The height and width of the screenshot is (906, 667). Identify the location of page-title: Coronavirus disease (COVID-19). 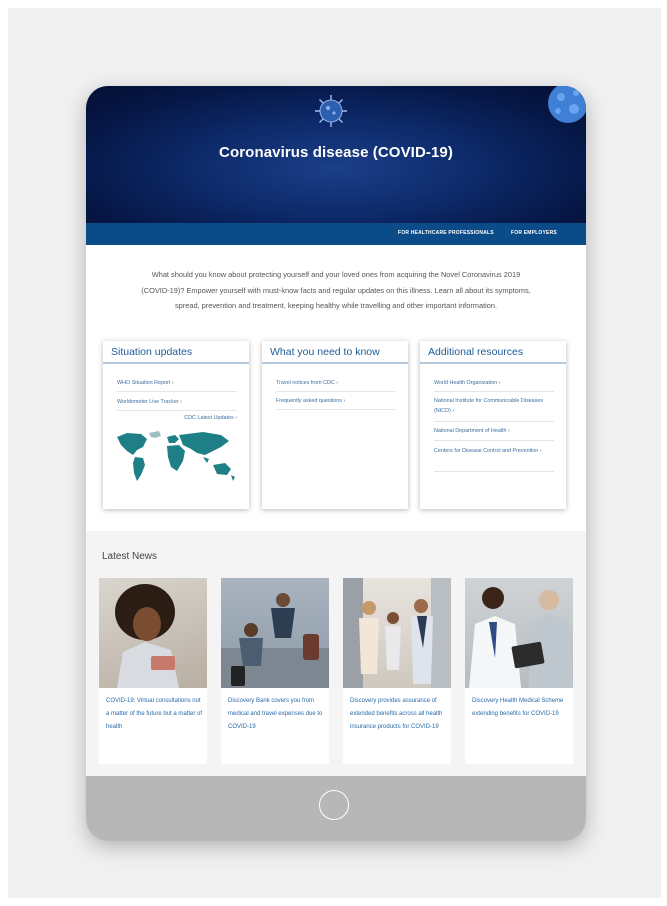
(336, 152).